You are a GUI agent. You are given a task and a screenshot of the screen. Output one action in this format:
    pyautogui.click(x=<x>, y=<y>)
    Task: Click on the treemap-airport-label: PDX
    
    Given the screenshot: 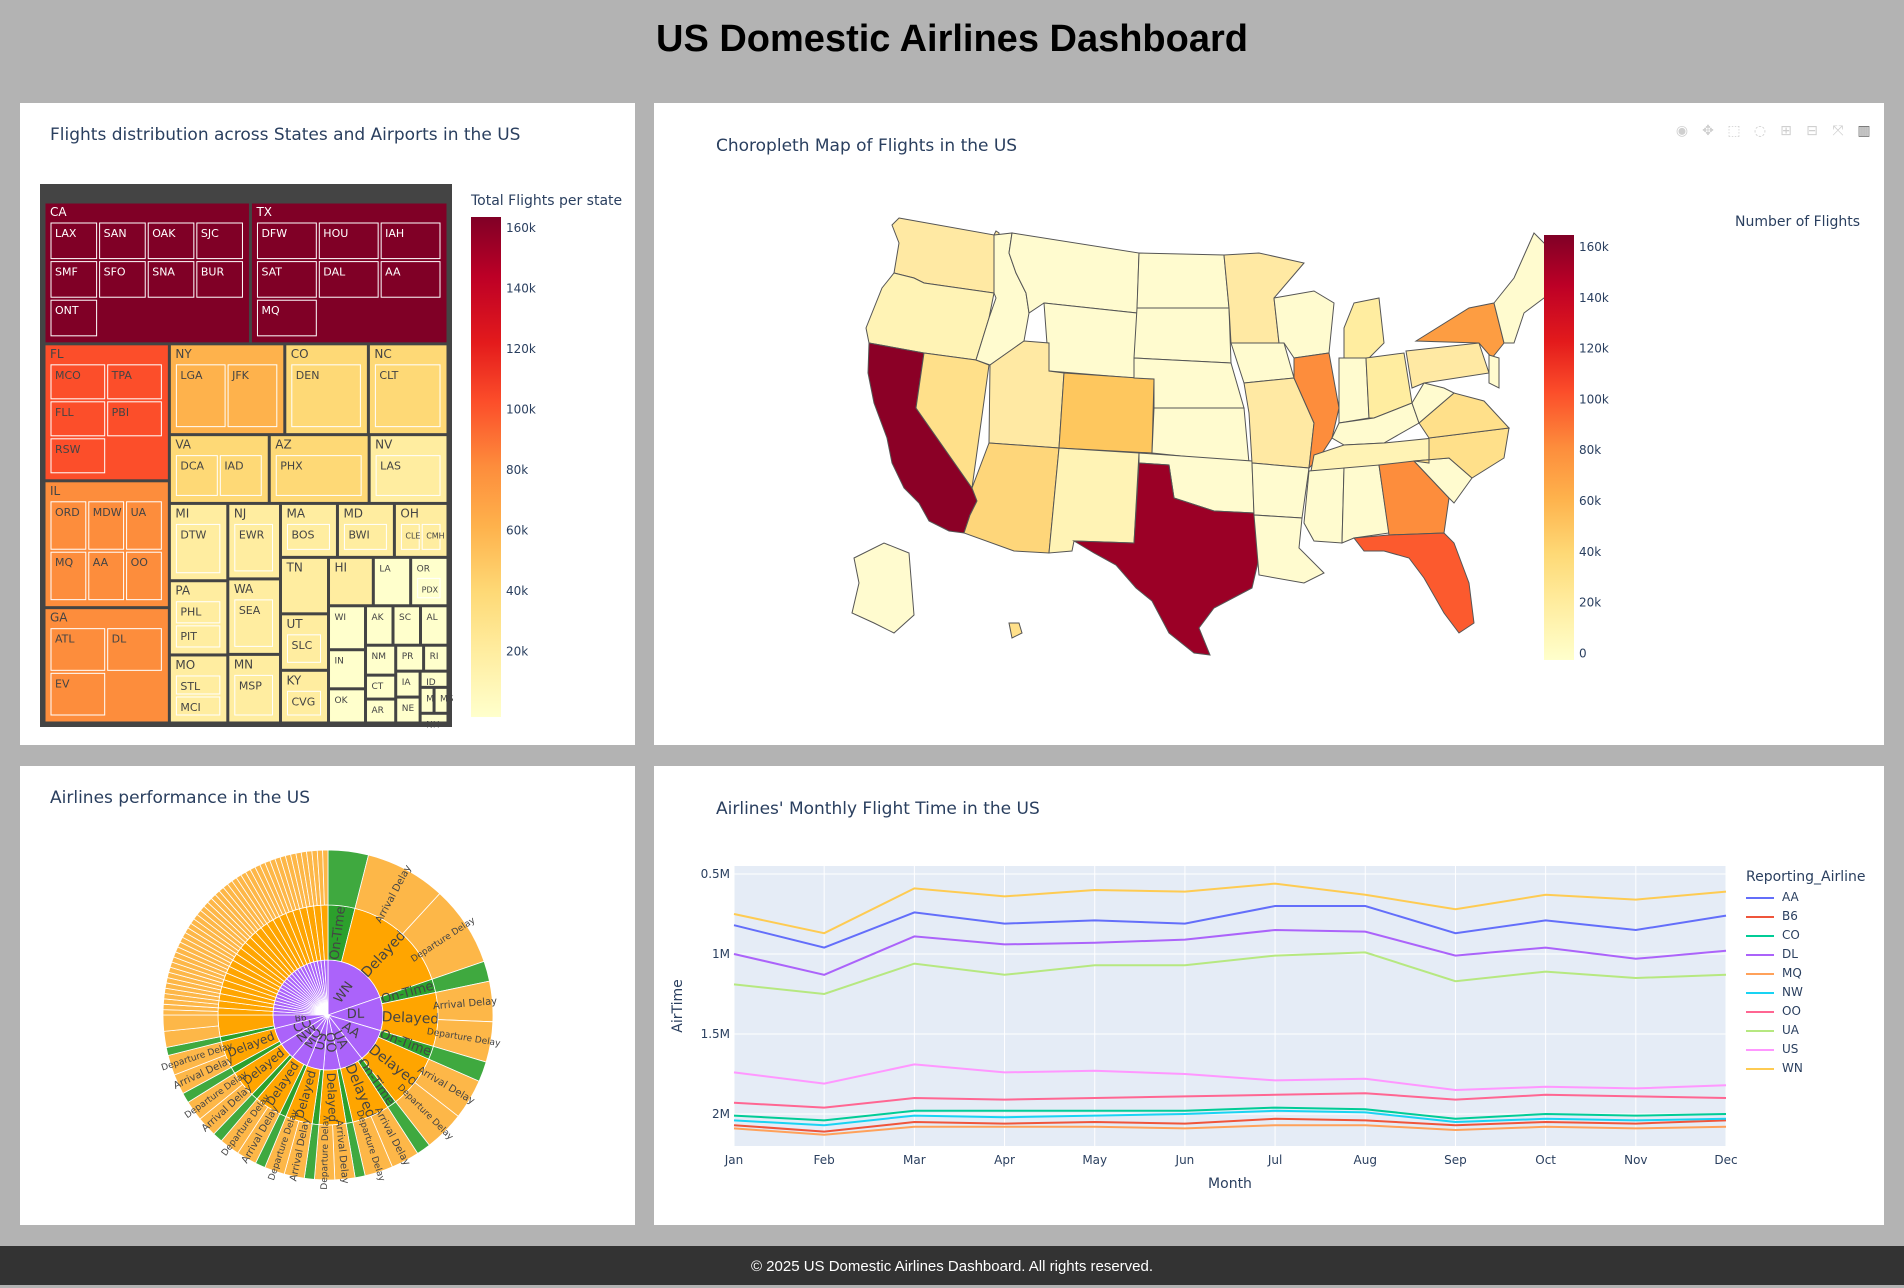 What is the action you would take?
    pyautogui.click(x=430, y=589)
    